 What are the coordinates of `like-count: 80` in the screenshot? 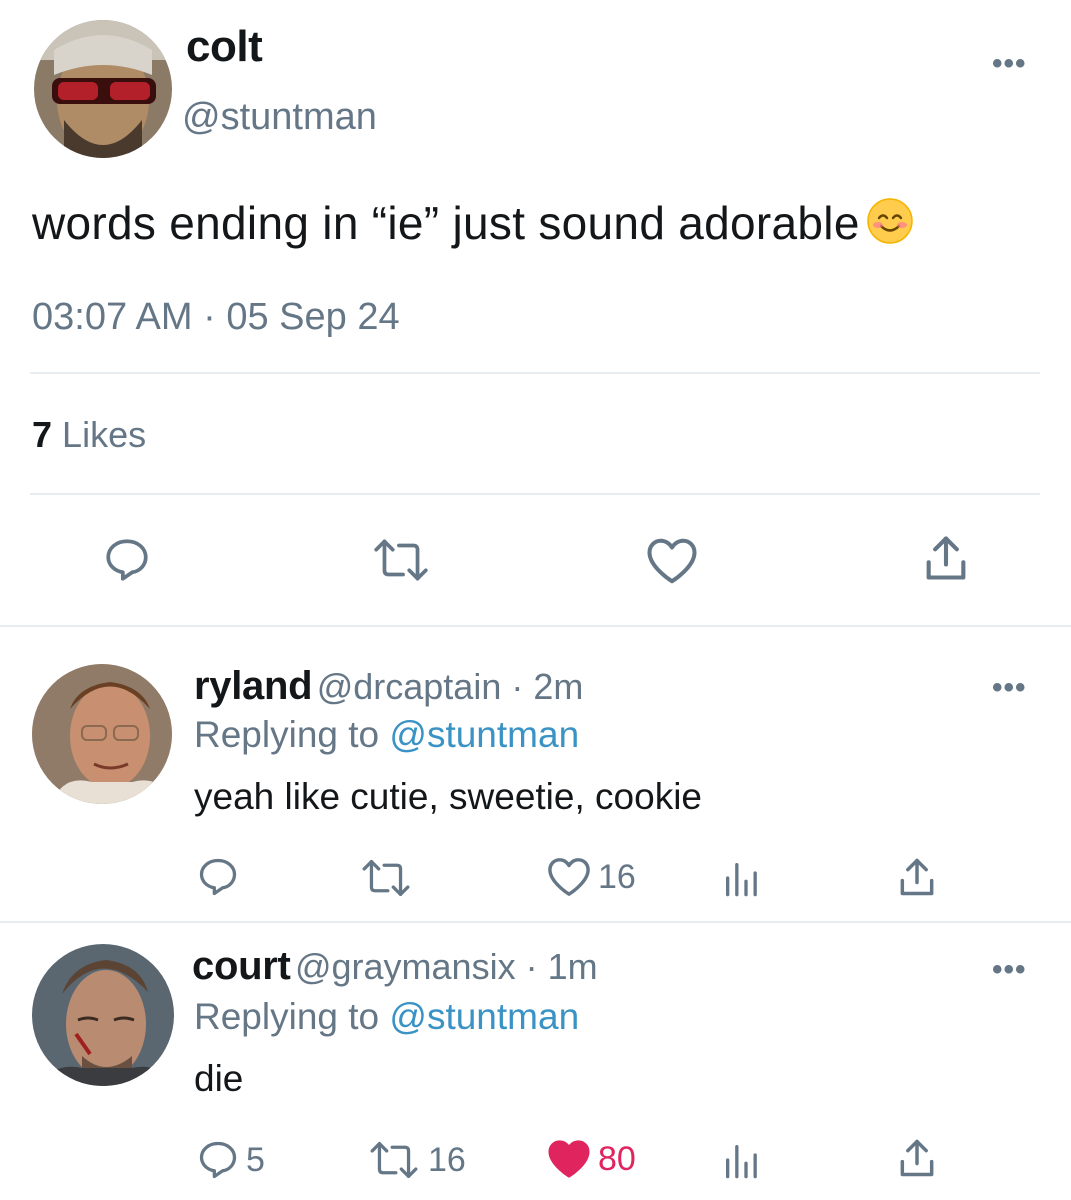 It's located at (617, 1158).